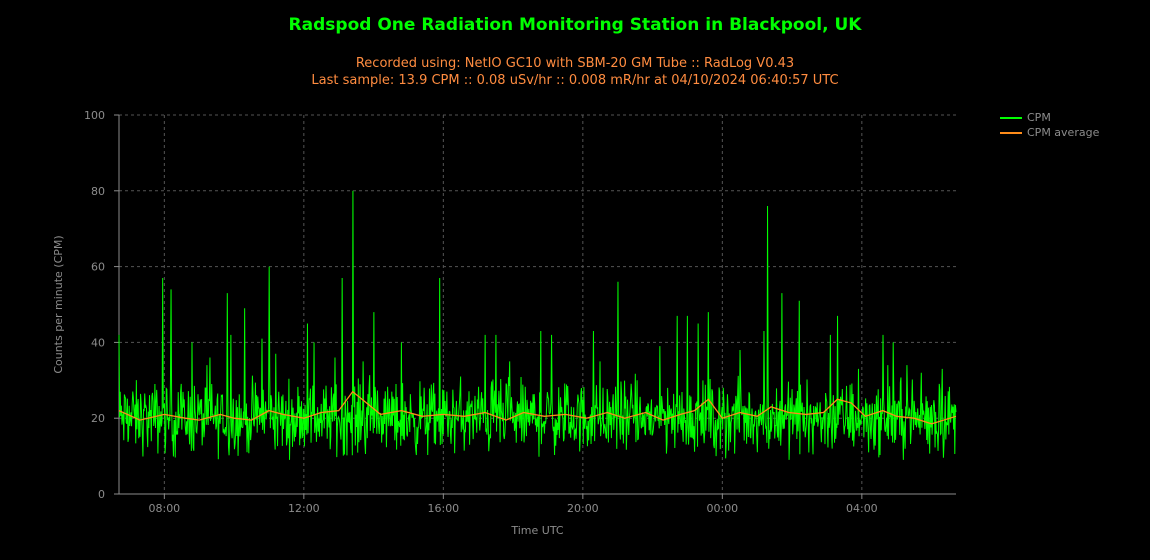  I want to click on y-tick-label: 40, so click(98, 342).